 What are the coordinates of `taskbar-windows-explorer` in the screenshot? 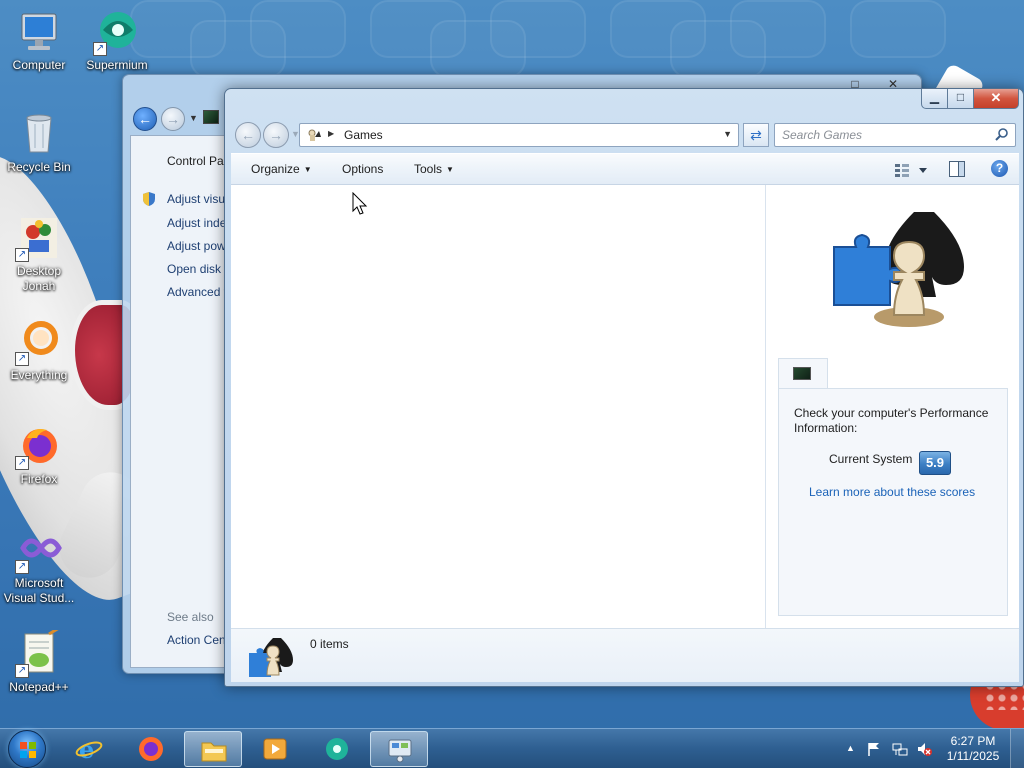 It's located at (213, 749).